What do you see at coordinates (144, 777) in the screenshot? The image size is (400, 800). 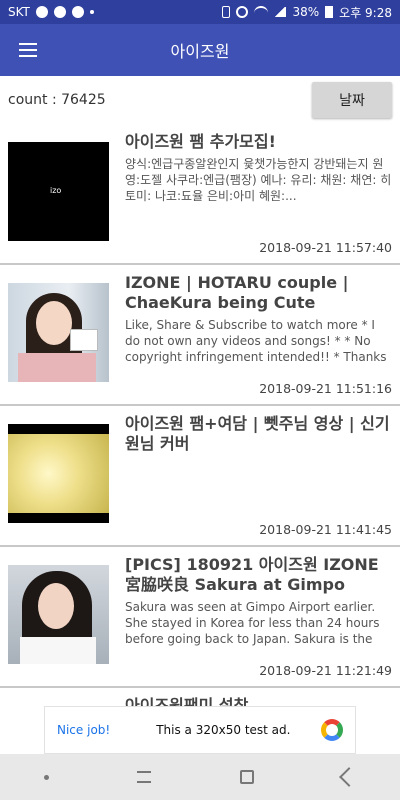 I see `recents-icon` at bounding box center [144, 777].